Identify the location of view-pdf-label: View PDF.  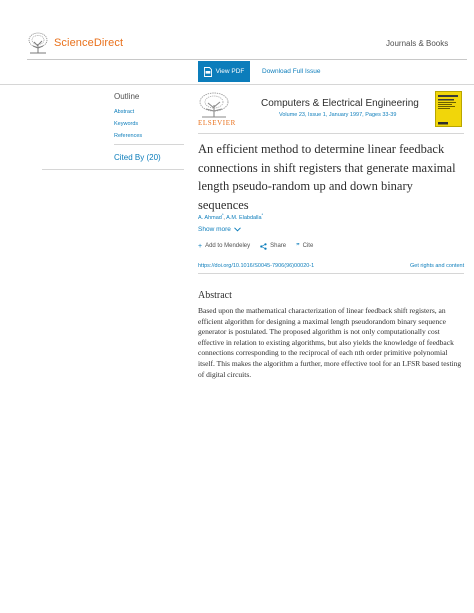
(230, 71).